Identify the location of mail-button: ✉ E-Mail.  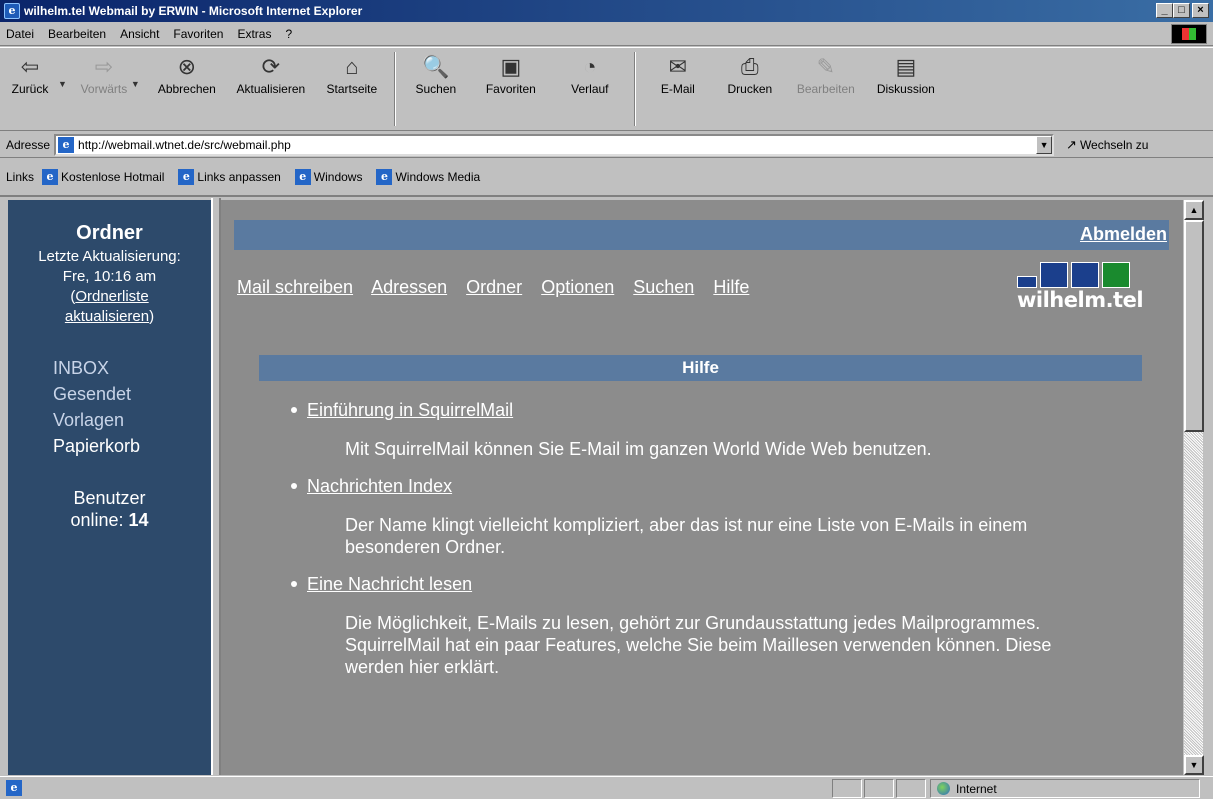
(678, 89).